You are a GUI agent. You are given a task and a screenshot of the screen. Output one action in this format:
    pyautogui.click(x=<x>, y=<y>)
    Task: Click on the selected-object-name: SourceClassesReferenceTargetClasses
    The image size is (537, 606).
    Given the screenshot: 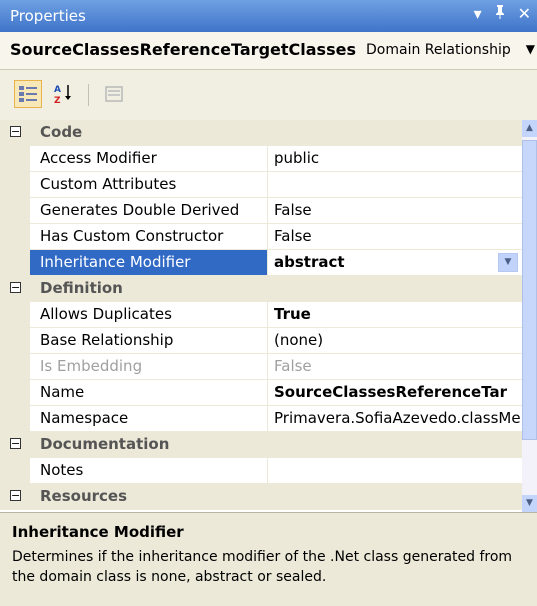 What is the action you would take?
    pyautogui.click(x=183, y=49)
    